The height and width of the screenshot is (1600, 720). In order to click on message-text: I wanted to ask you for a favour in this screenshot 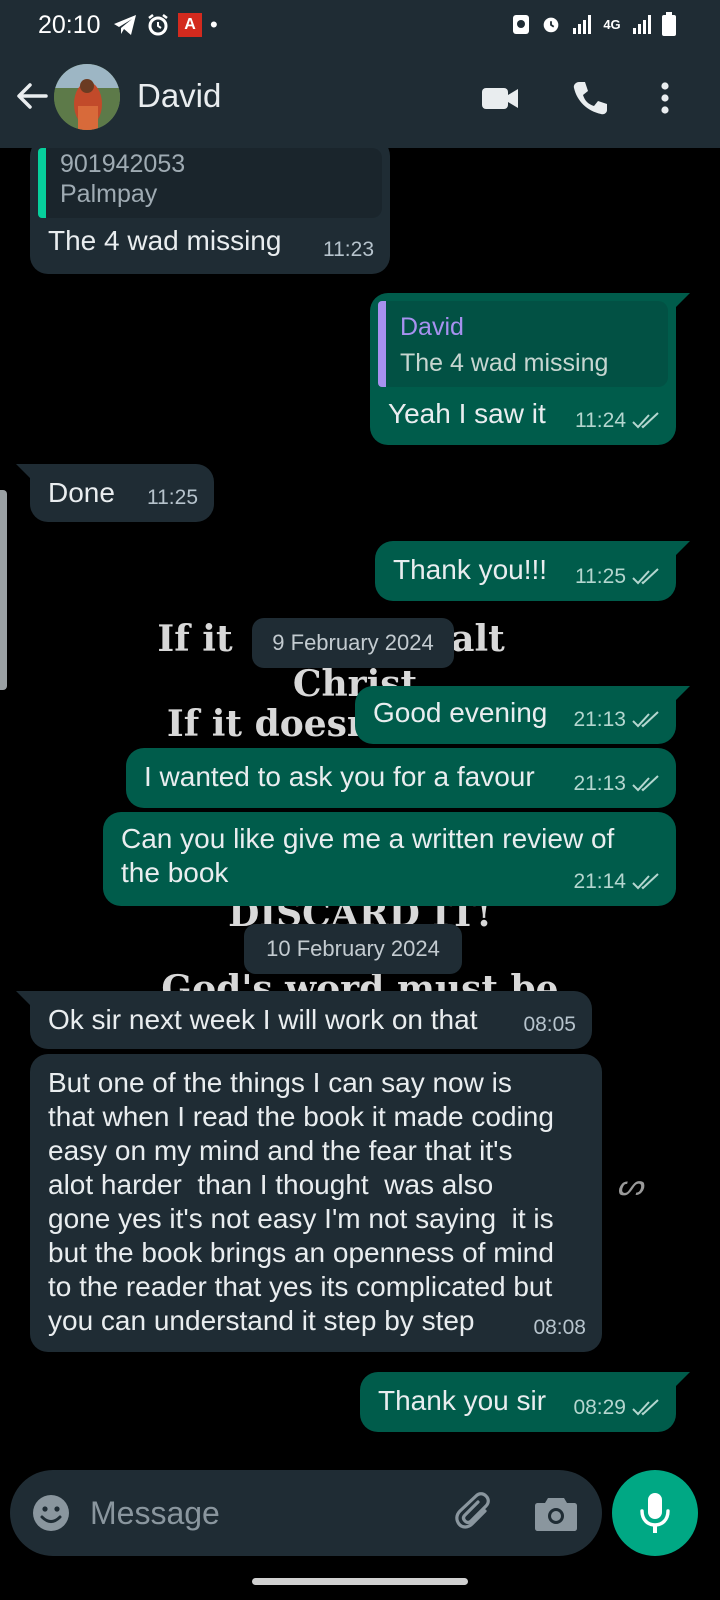, I will do `click(339, 776)`.